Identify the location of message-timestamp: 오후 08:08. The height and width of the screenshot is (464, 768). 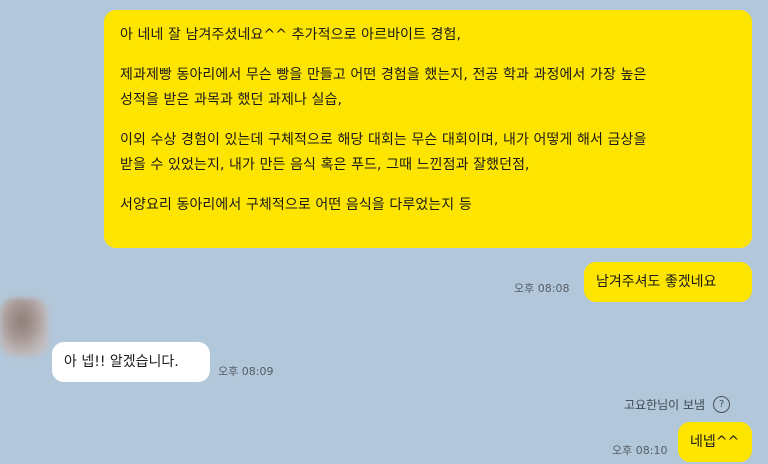
(542, 288).